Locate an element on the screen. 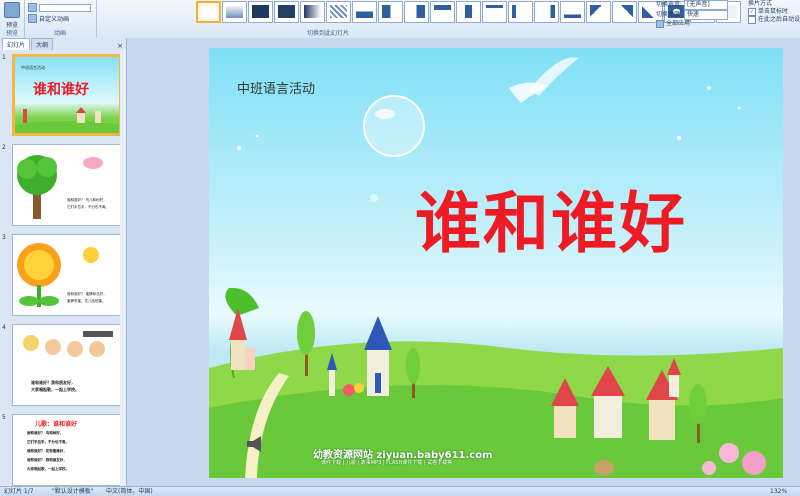 This screenshot has height=496, width=800. site-credit-links: 课件下载 | 儿歌 | 故事MP3 | FLASH课件下载 | 试卷下载等 is located at coordinates (387, 463).